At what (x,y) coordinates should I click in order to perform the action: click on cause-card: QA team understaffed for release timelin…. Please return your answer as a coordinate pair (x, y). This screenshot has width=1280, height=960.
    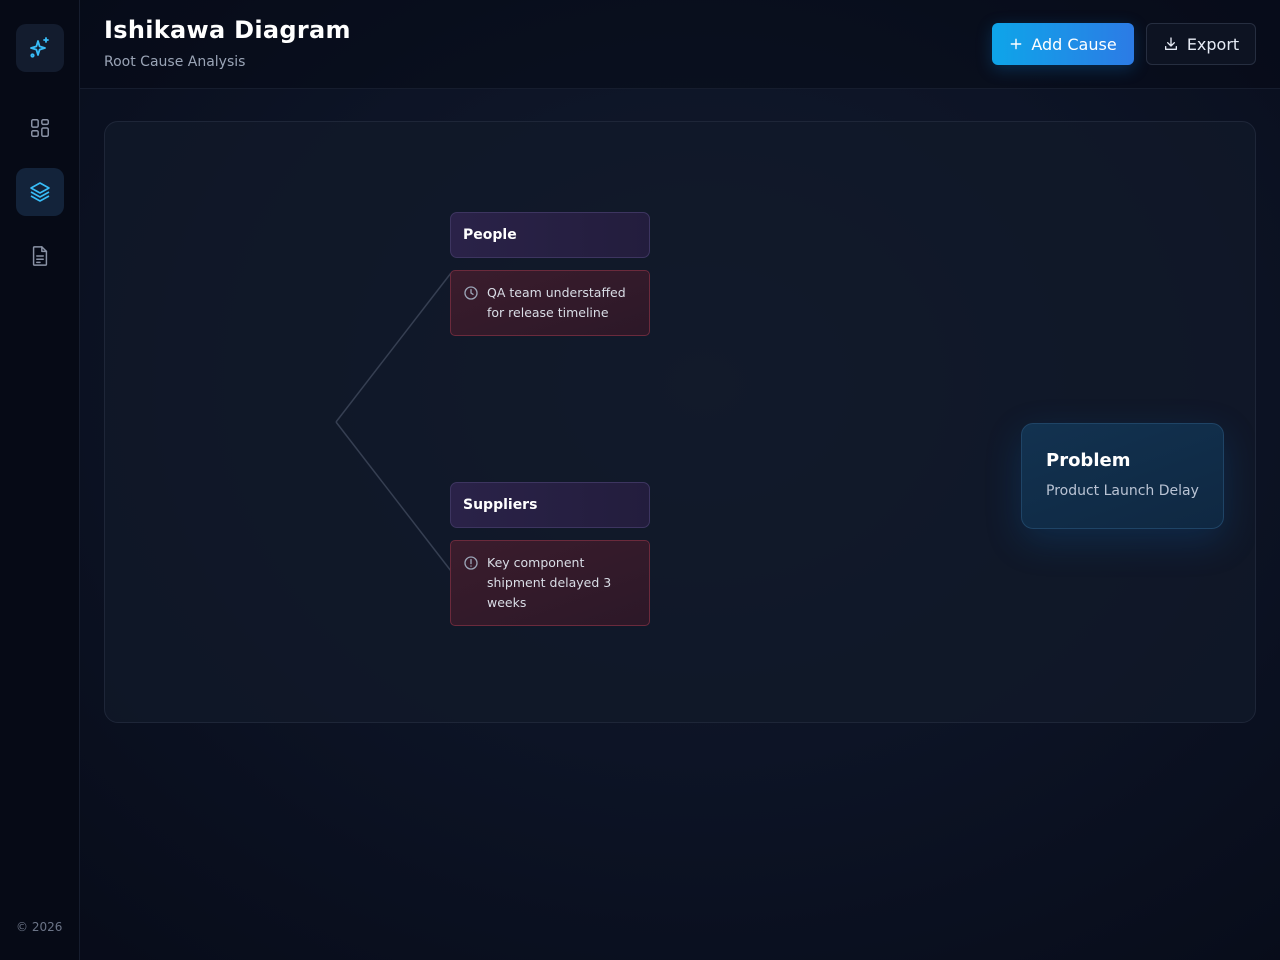
    Looking at the image, I should click on (550, 303).